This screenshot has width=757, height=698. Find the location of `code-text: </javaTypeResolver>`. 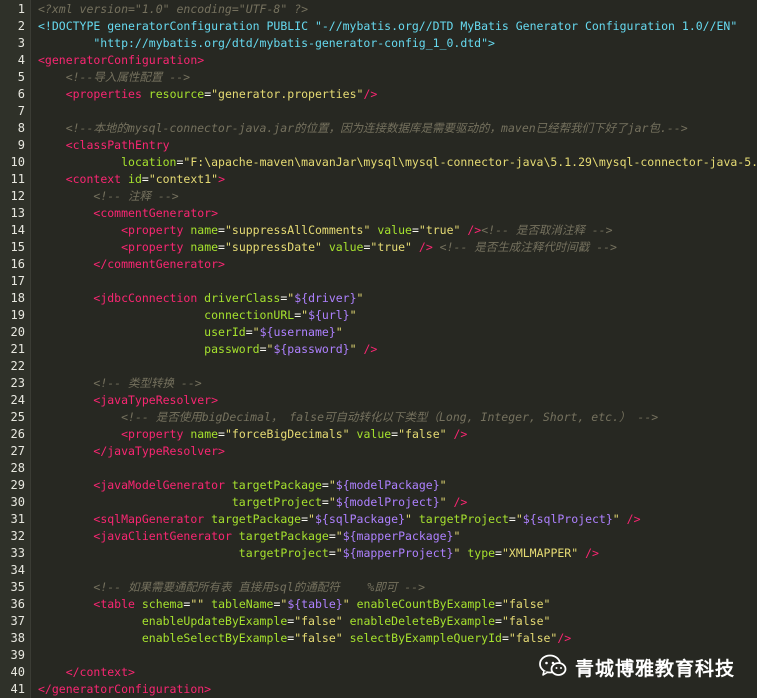

code-text: </javaTypeResolver> is located at coordinates (397, 451).